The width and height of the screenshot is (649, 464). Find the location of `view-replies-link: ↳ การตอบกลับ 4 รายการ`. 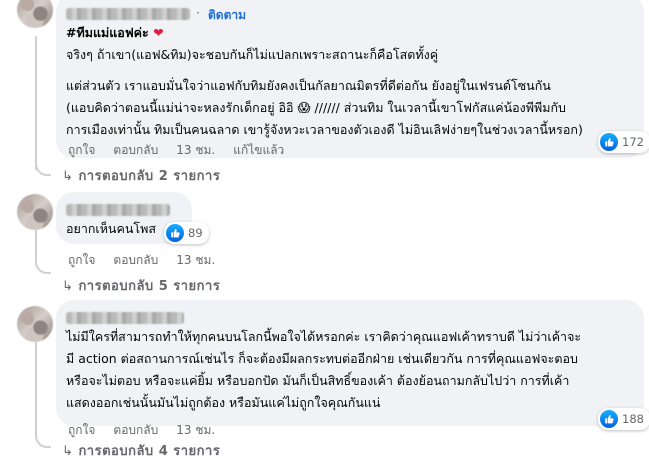

view-replies-link: ↳ การตอบกลับ 4 รายการ is located at coordinates (141, 450).